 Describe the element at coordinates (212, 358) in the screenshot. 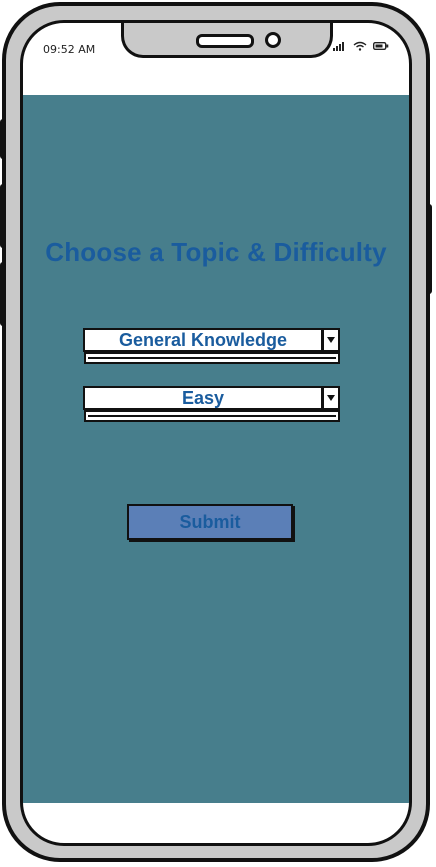

I see `topic-select-list` at that location.